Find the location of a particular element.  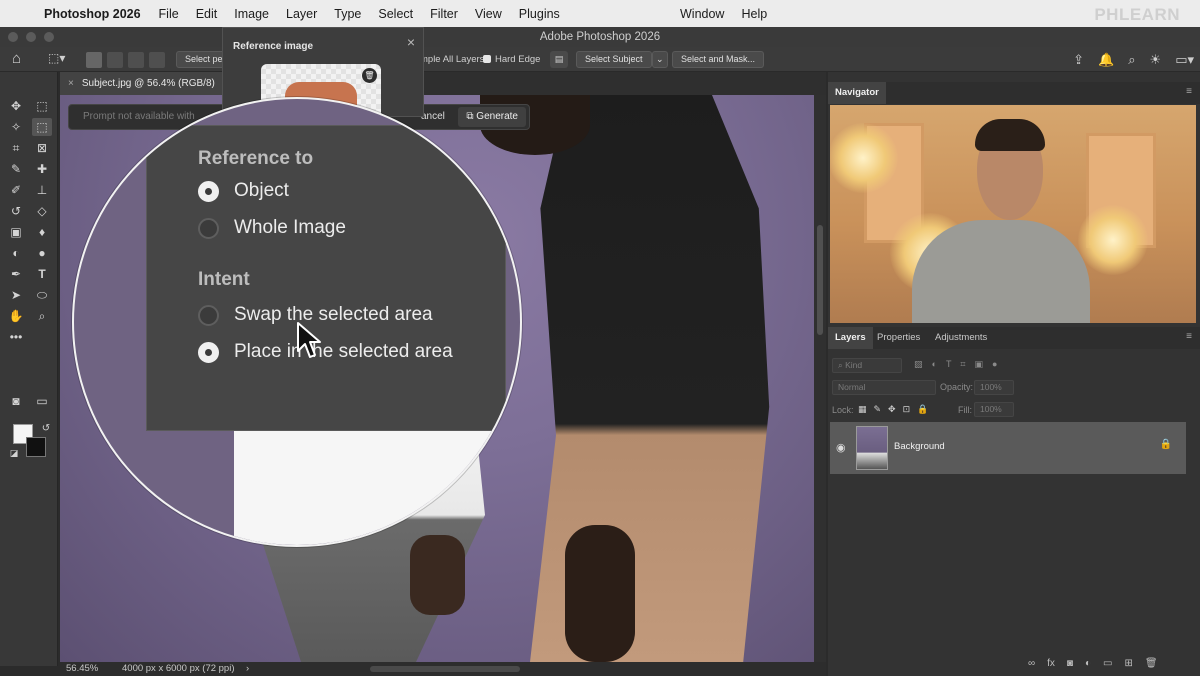

eye-icon: ◉ is located at coordinates (841, 447).